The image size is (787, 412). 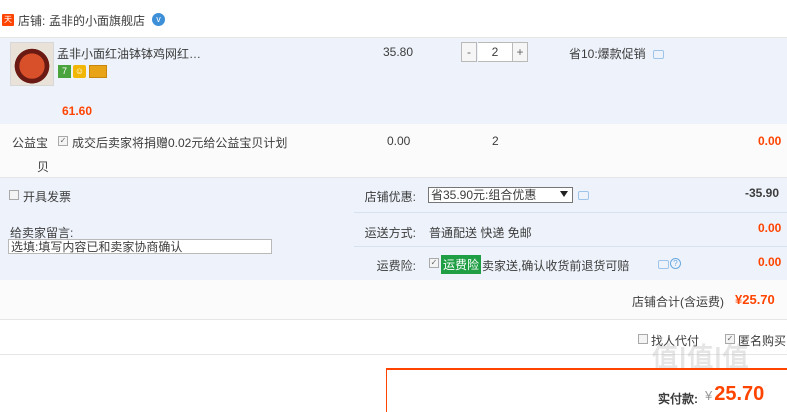 What do you see at coordinates (770, 228) in the screenshot?
I see `shipping-price: 0.00` at bounding box center [770, 228].